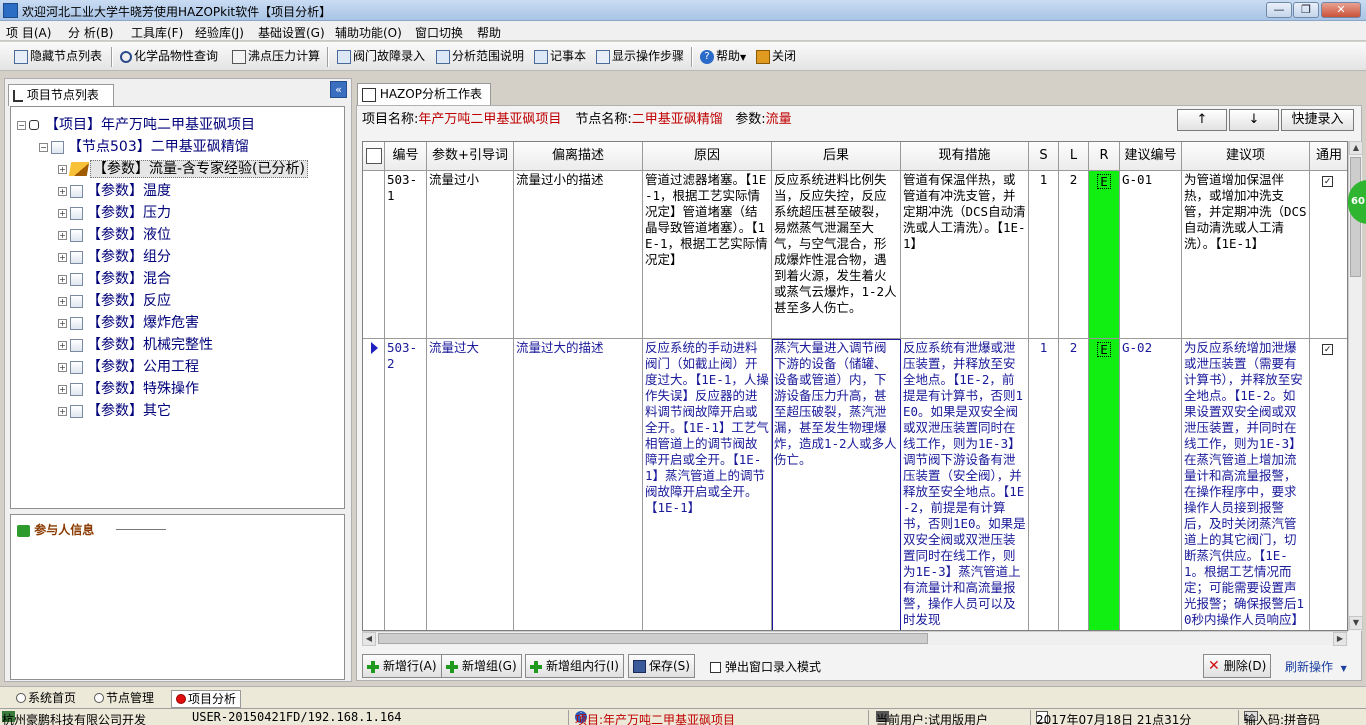 The height and width of the screenshot is (725, 1366). Describe the element at coordinates (1279, 10) in the screenshot. I see `minimize-button: —` at that location.